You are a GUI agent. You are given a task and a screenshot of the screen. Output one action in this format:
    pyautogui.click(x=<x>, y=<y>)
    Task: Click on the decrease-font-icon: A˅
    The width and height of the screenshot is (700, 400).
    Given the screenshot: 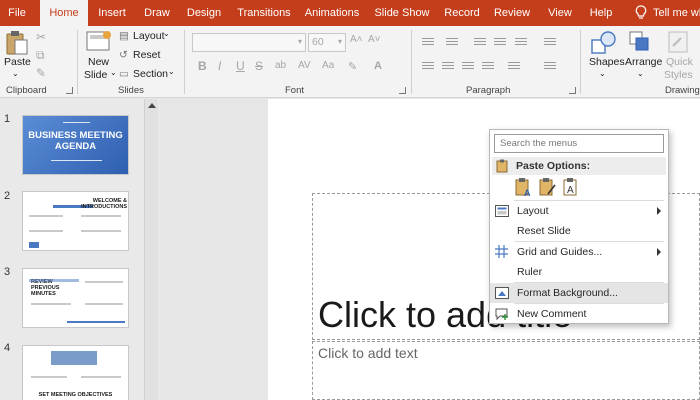 What is the action you would take?
    pyautogui.click(x=374, y=39)
    